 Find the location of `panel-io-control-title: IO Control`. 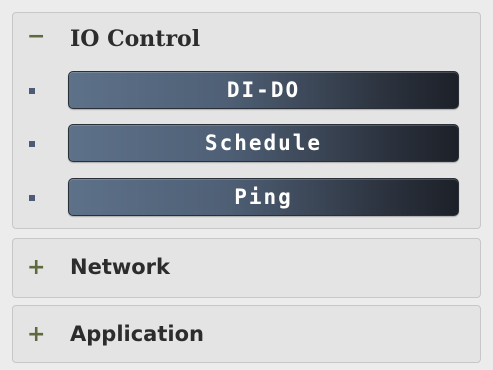

panel-io-control-title: IO Control is located at coordinates (135, 39).